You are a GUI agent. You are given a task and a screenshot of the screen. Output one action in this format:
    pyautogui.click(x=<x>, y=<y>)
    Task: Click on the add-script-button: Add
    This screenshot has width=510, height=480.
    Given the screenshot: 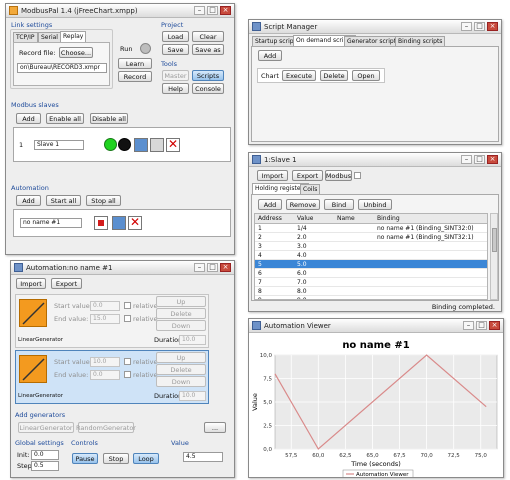 What is the action you would take?
    pyautogui.click(x=270, y=55)
    